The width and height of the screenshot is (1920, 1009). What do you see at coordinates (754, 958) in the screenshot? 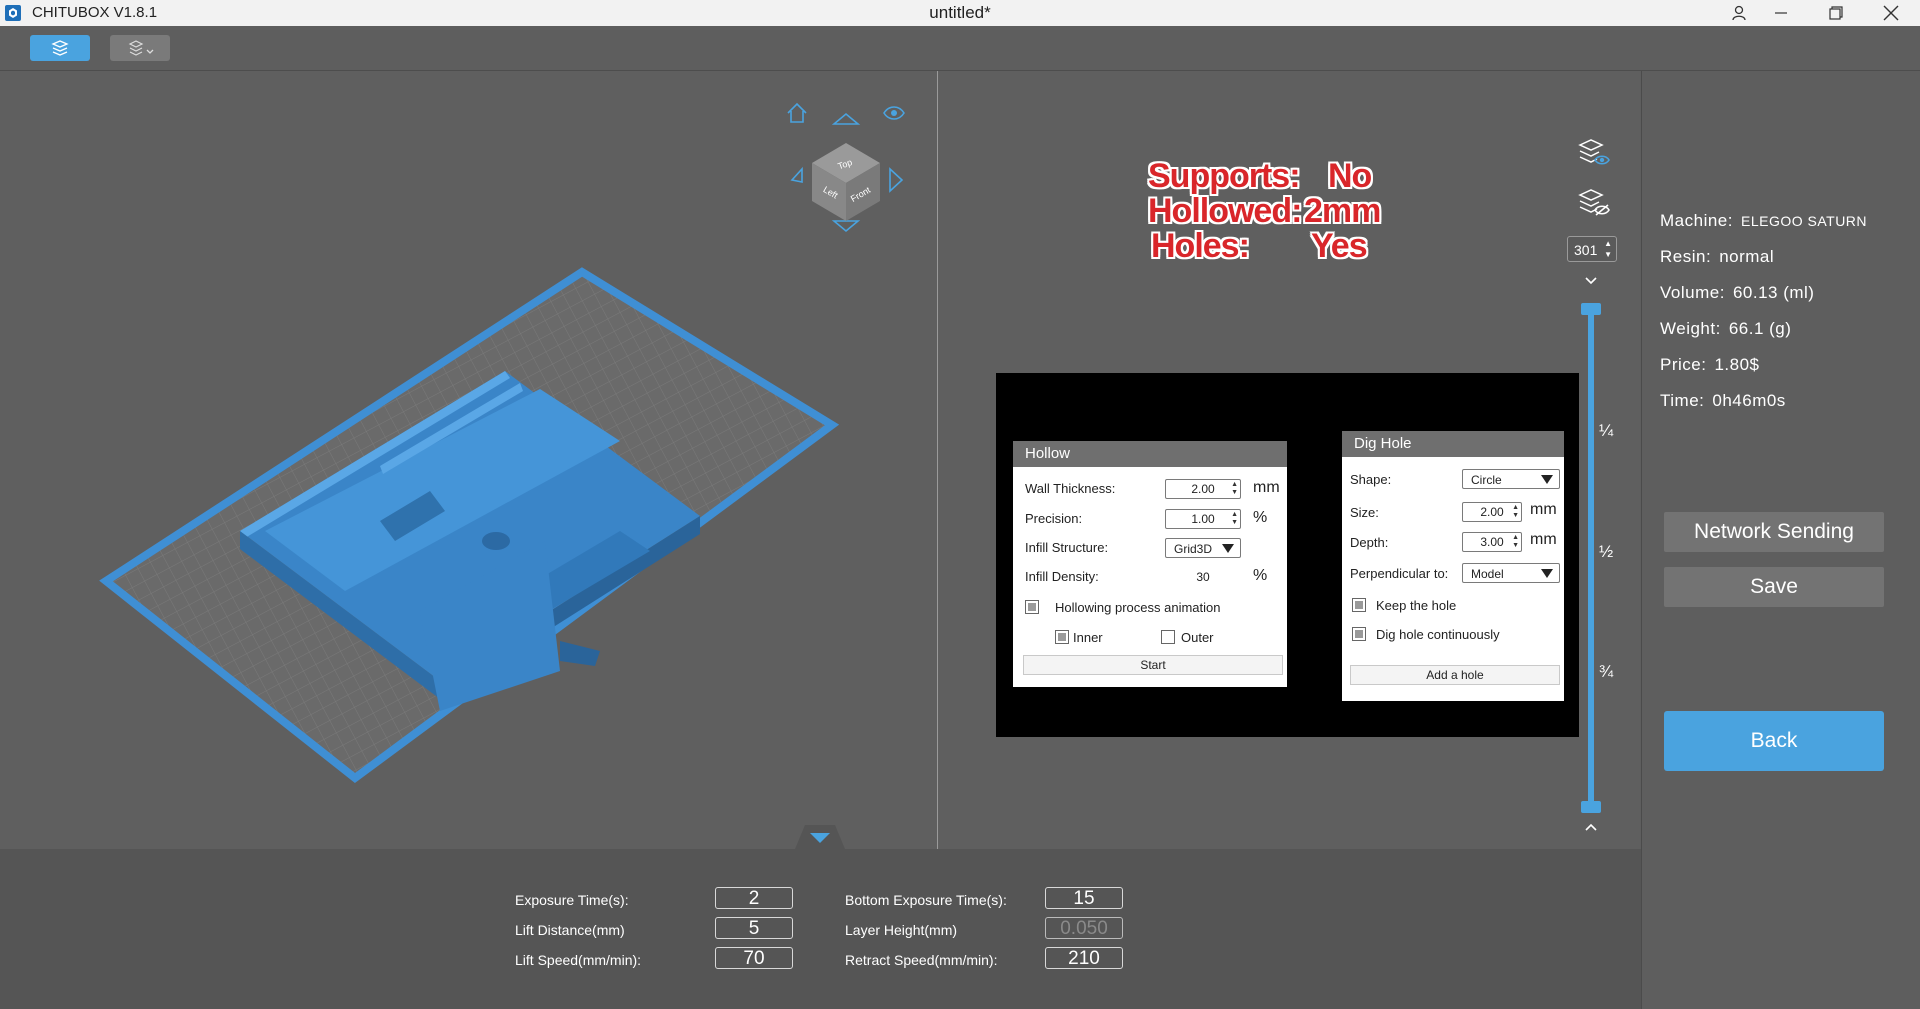
I see `lift-speed-input: 70` at bounding box center [754, 958].